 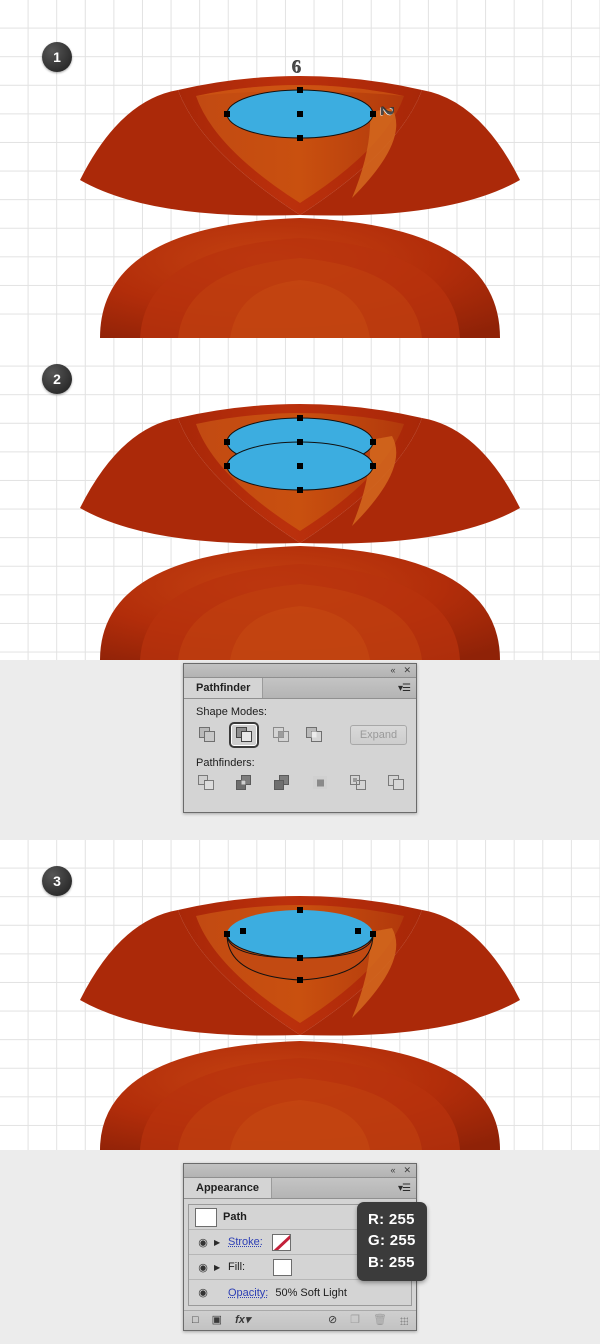 I want to click on divide-icon, so click(x=206, y=783).